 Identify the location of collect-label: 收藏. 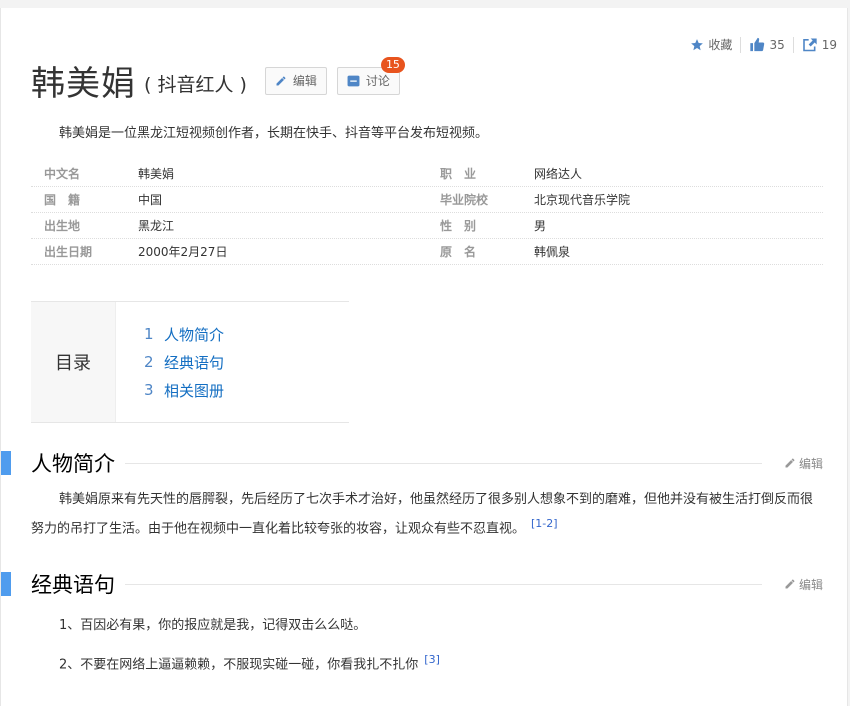
(720, 45).